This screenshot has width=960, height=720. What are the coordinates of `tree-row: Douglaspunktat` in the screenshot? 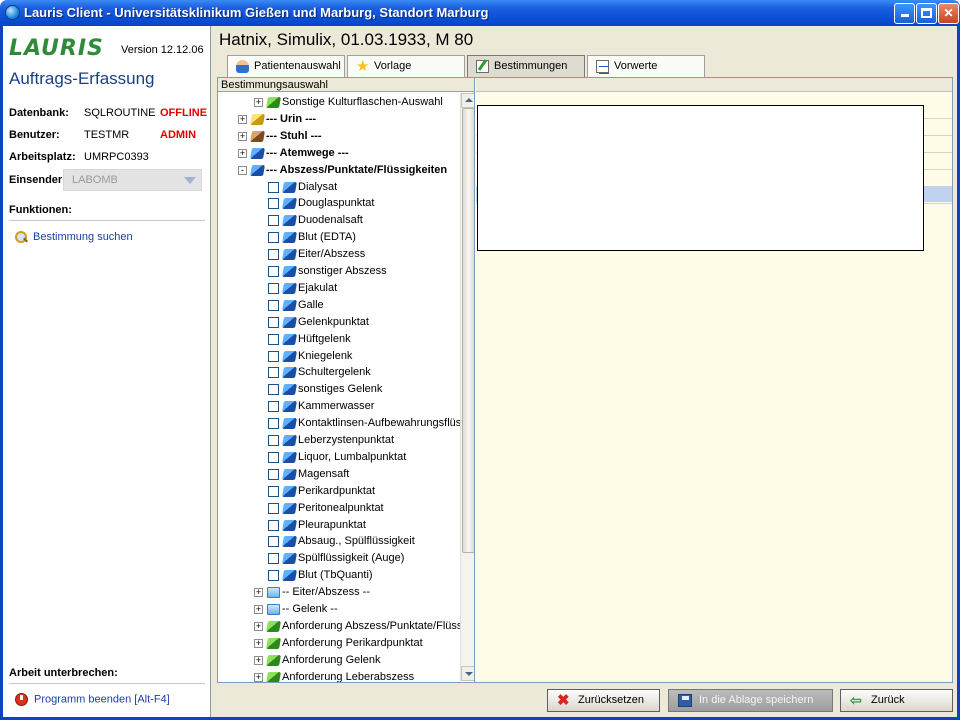 It's located at (339, 203).